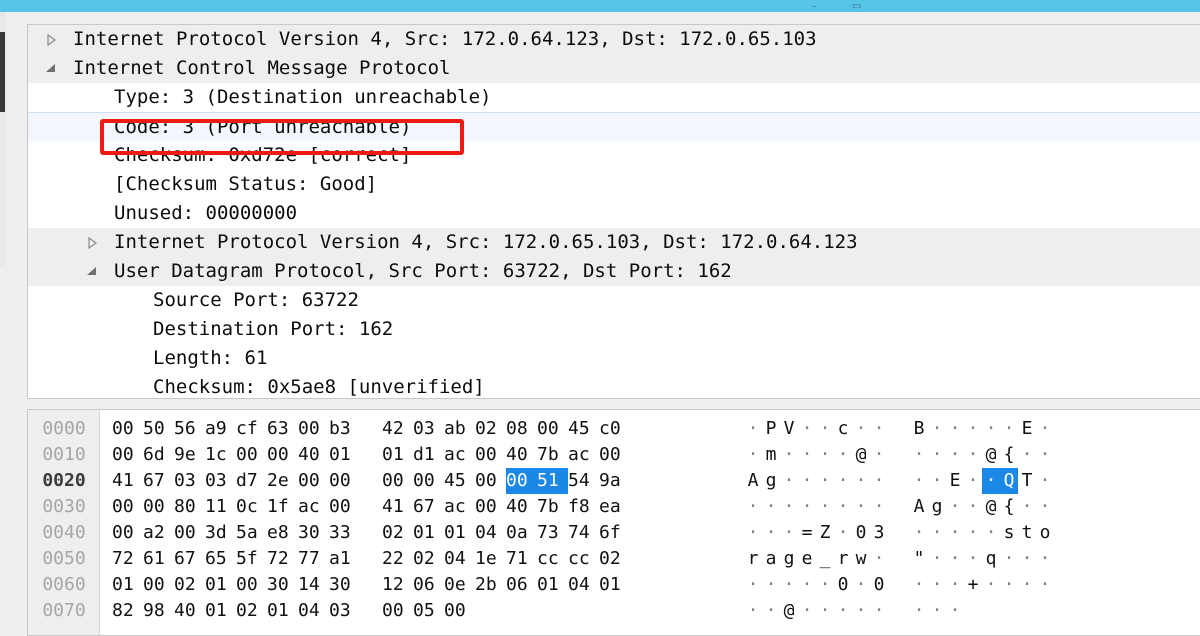  Describe the element at coordinates (614, 358) in the screenshot. I see `protocol-tree-row: Length: 61` at that location.